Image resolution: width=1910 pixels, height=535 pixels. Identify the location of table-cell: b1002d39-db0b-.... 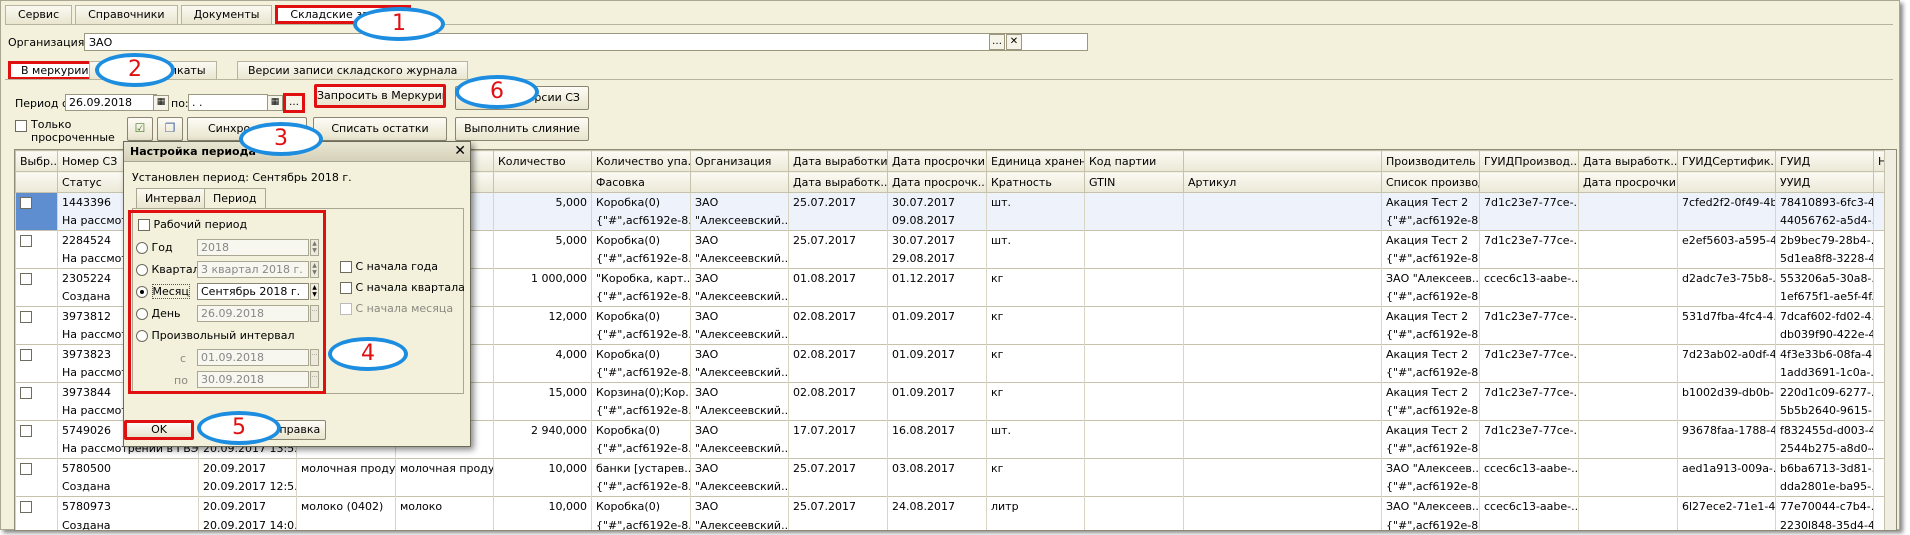
(1726, 392).